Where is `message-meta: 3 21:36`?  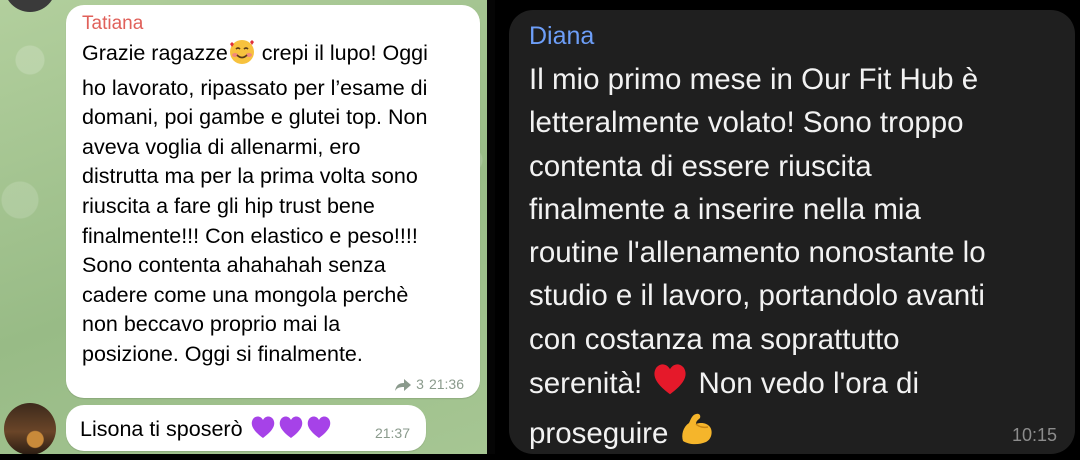 message-meta: 3 21:36 is located at coordinates (429, 384).